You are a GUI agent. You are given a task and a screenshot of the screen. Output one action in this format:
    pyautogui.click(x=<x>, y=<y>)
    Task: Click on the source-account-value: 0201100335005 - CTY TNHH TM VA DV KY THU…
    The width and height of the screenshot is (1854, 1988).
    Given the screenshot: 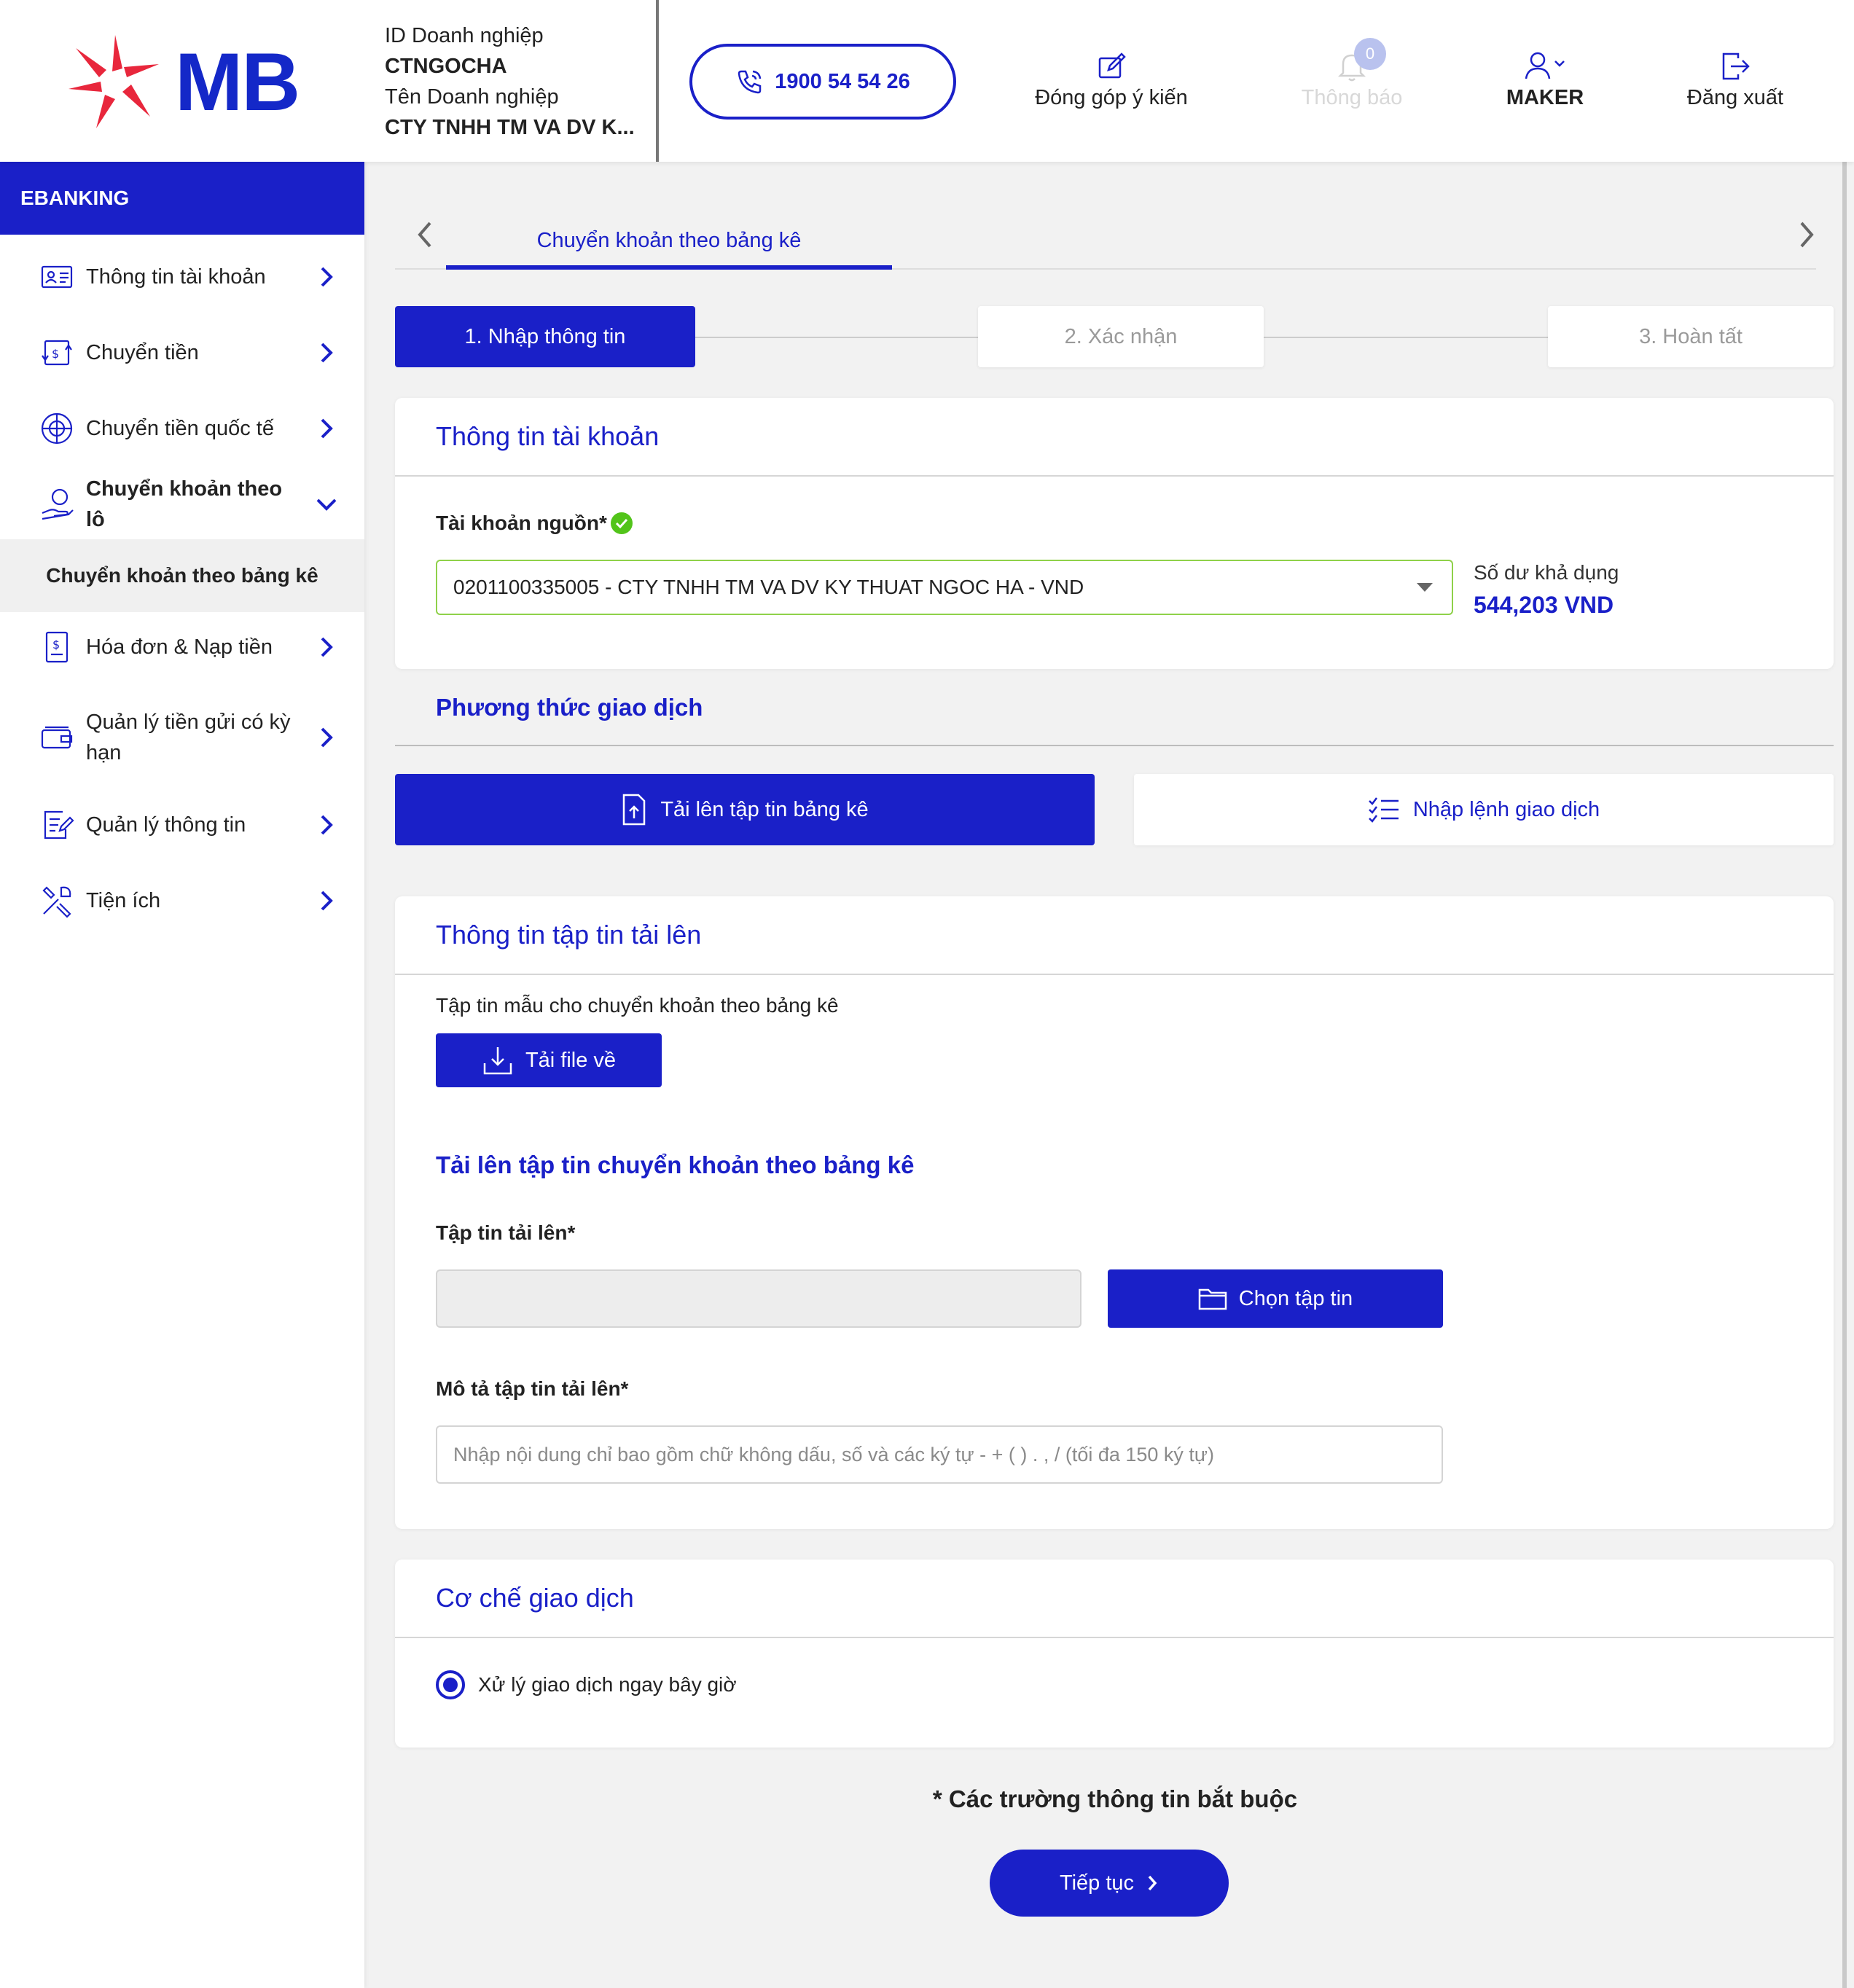 What is the action you would take?
    pyautogui.click(x=768, y=587)
    